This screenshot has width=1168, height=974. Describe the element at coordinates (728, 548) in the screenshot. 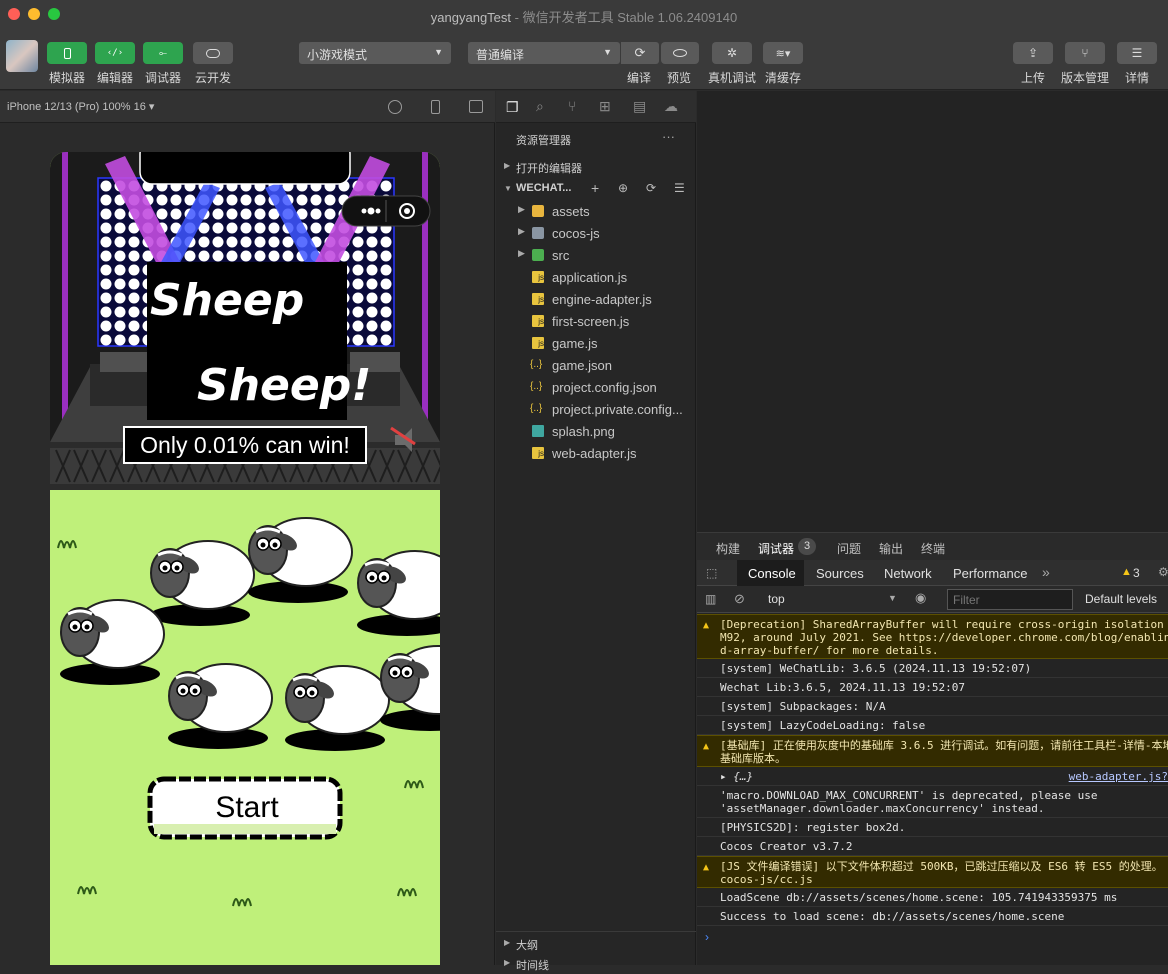

I see `tab-build: 构建` at that location.